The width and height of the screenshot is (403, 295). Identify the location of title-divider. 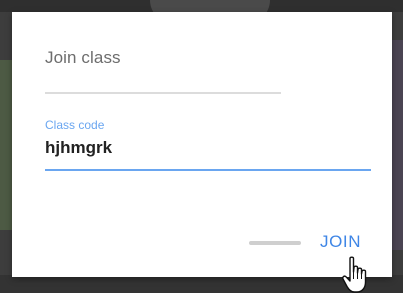
(163, 93).